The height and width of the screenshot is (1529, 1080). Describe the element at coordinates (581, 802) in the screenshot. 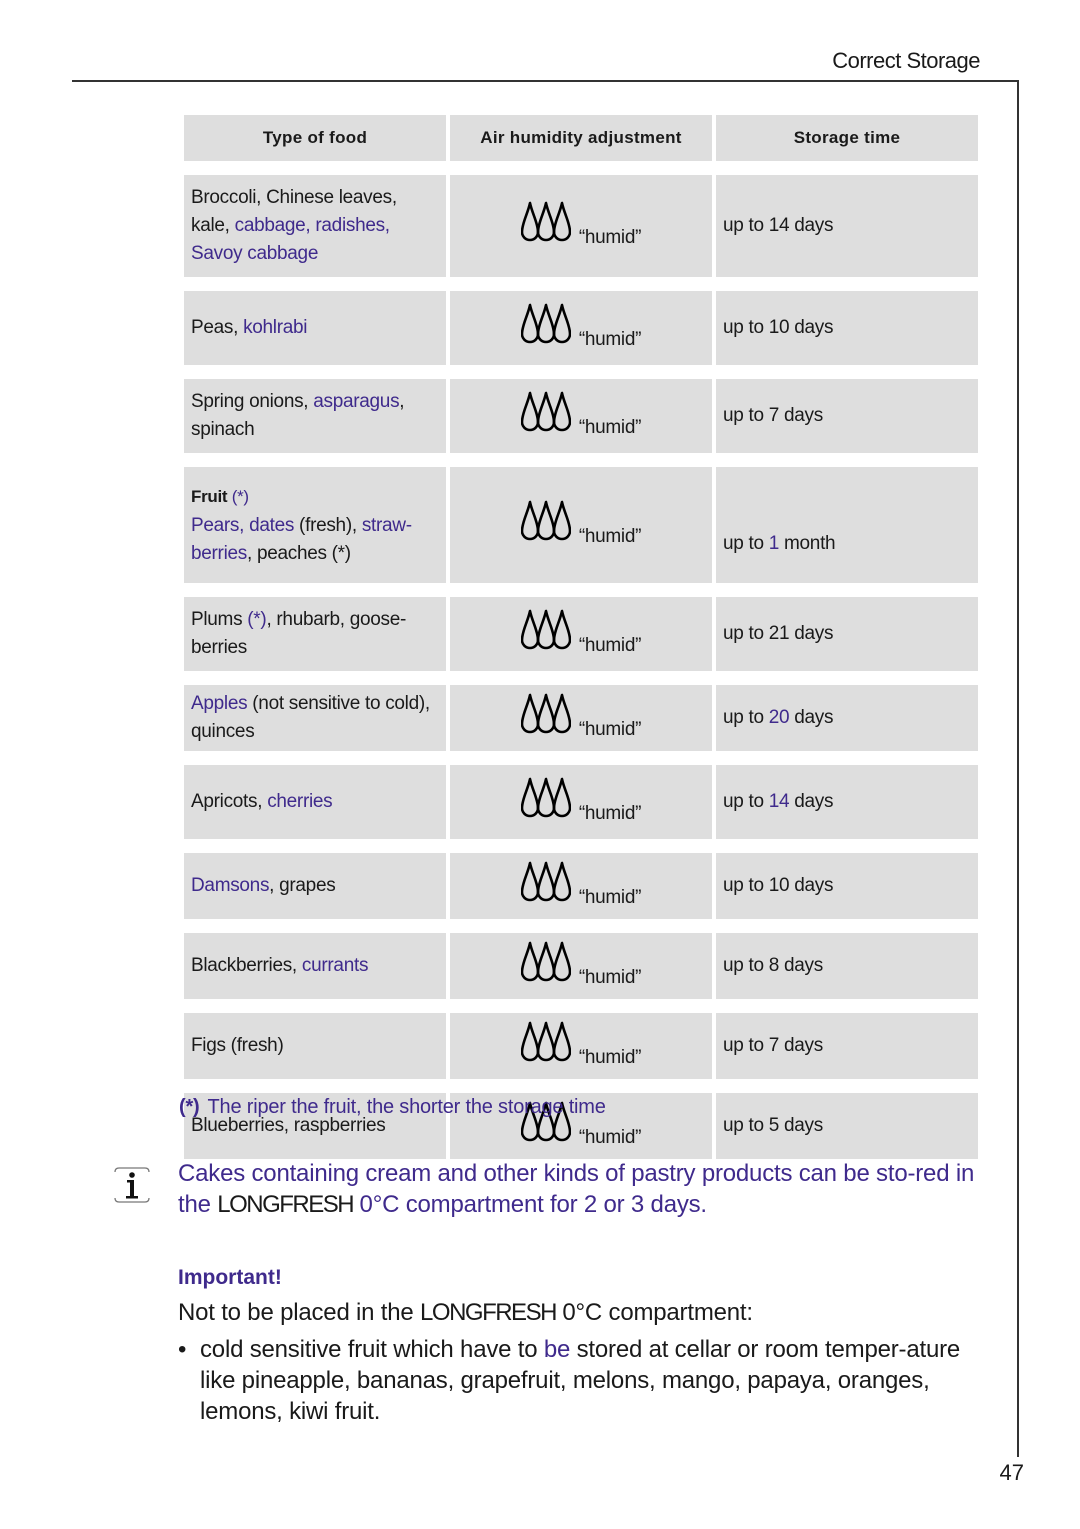

I see `table-row: Apricots, cherries “humid” up to 14 days` at that location.